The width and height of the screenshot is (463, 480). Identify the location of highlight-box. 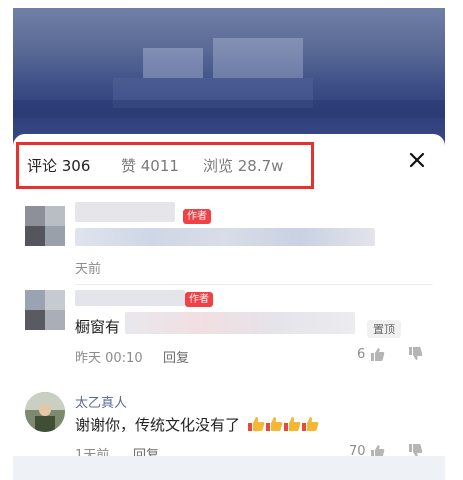
(165, 165).